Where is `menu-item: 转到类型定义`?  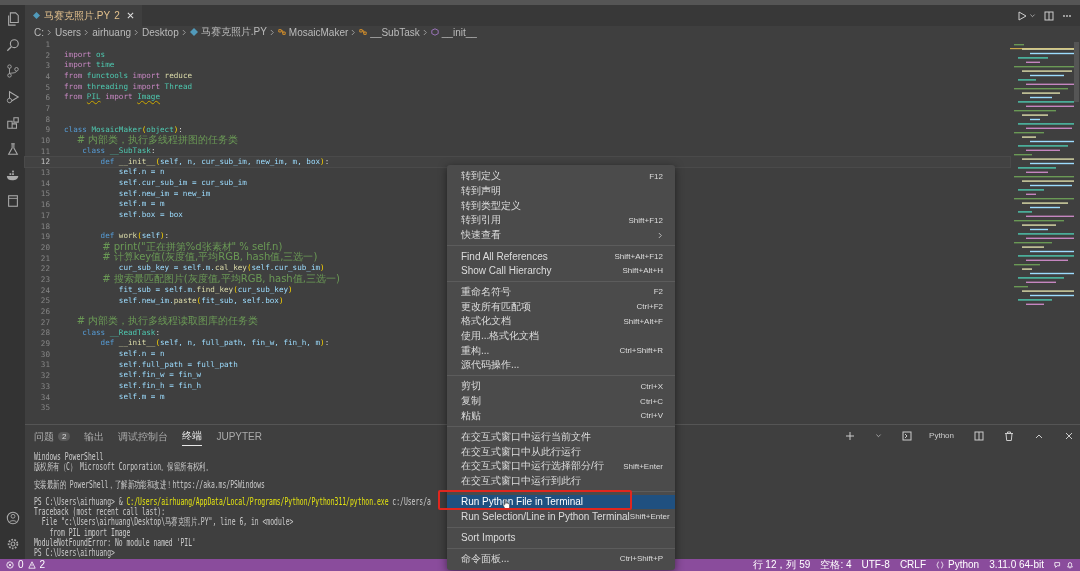 menu-item: 转到类型定义 is located at coordinates (561, 206).